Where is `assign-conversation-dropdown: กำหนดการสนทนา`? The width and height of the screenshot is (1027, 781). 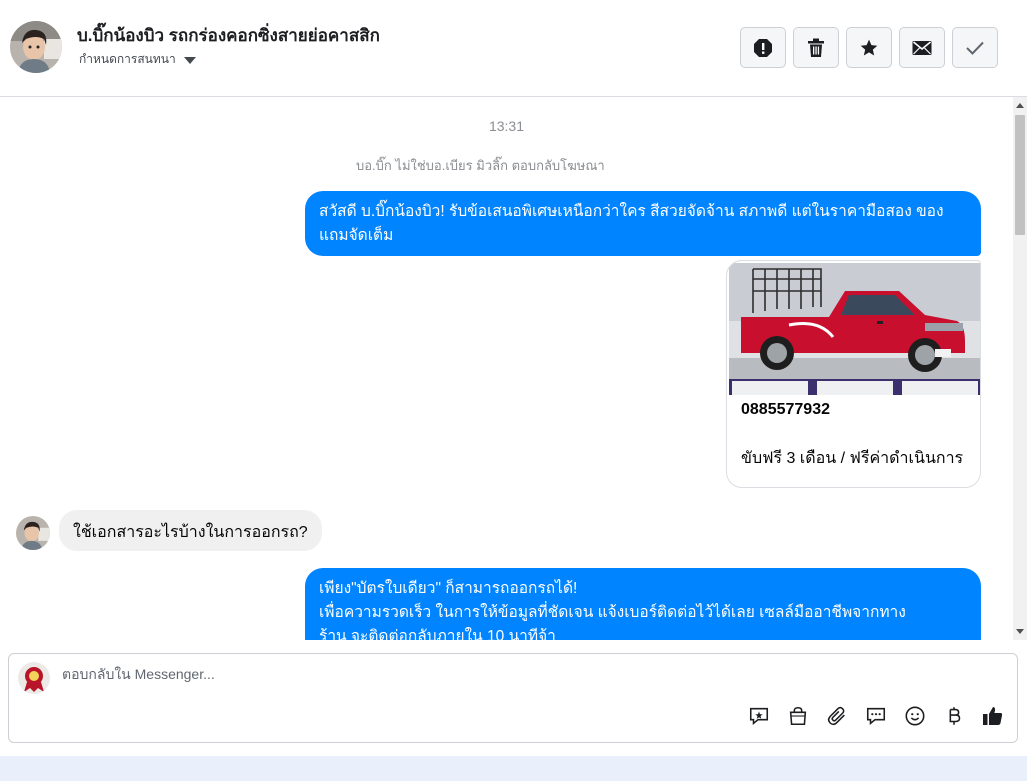
assign-conversation-dropdown: กำหนดการสนทนา is located at coordinates (137, 59).